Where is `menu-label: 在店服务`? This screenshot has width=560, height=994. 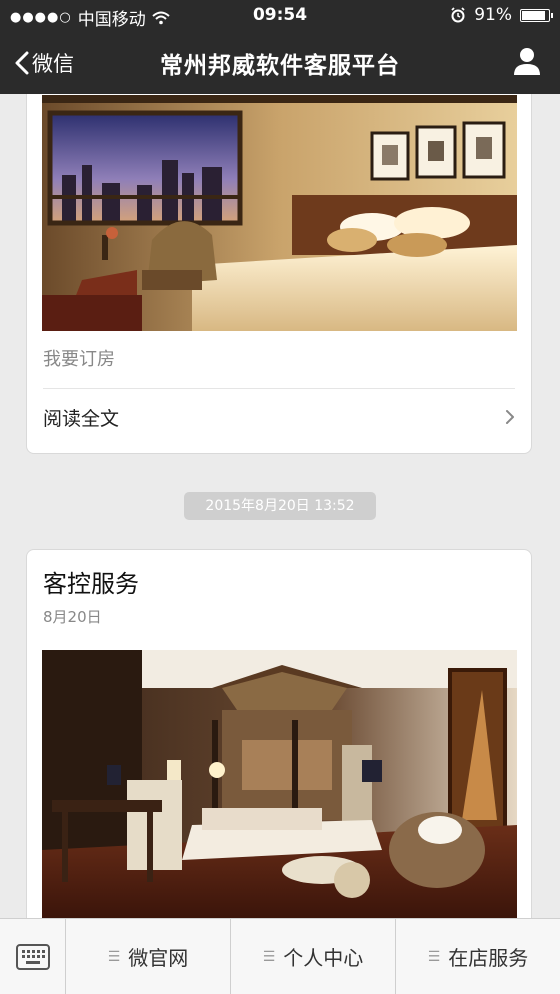
menu-label: 在店服务 is located at coordinates (488, 958).